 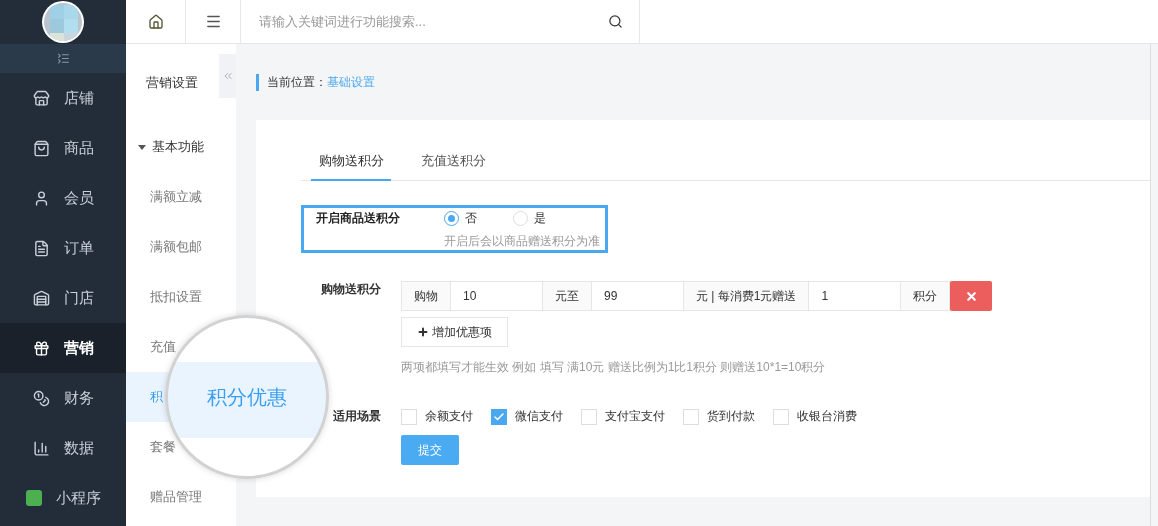 I want to click on breadcrumb-label: 当前位置：, so click(x=297, y=82).